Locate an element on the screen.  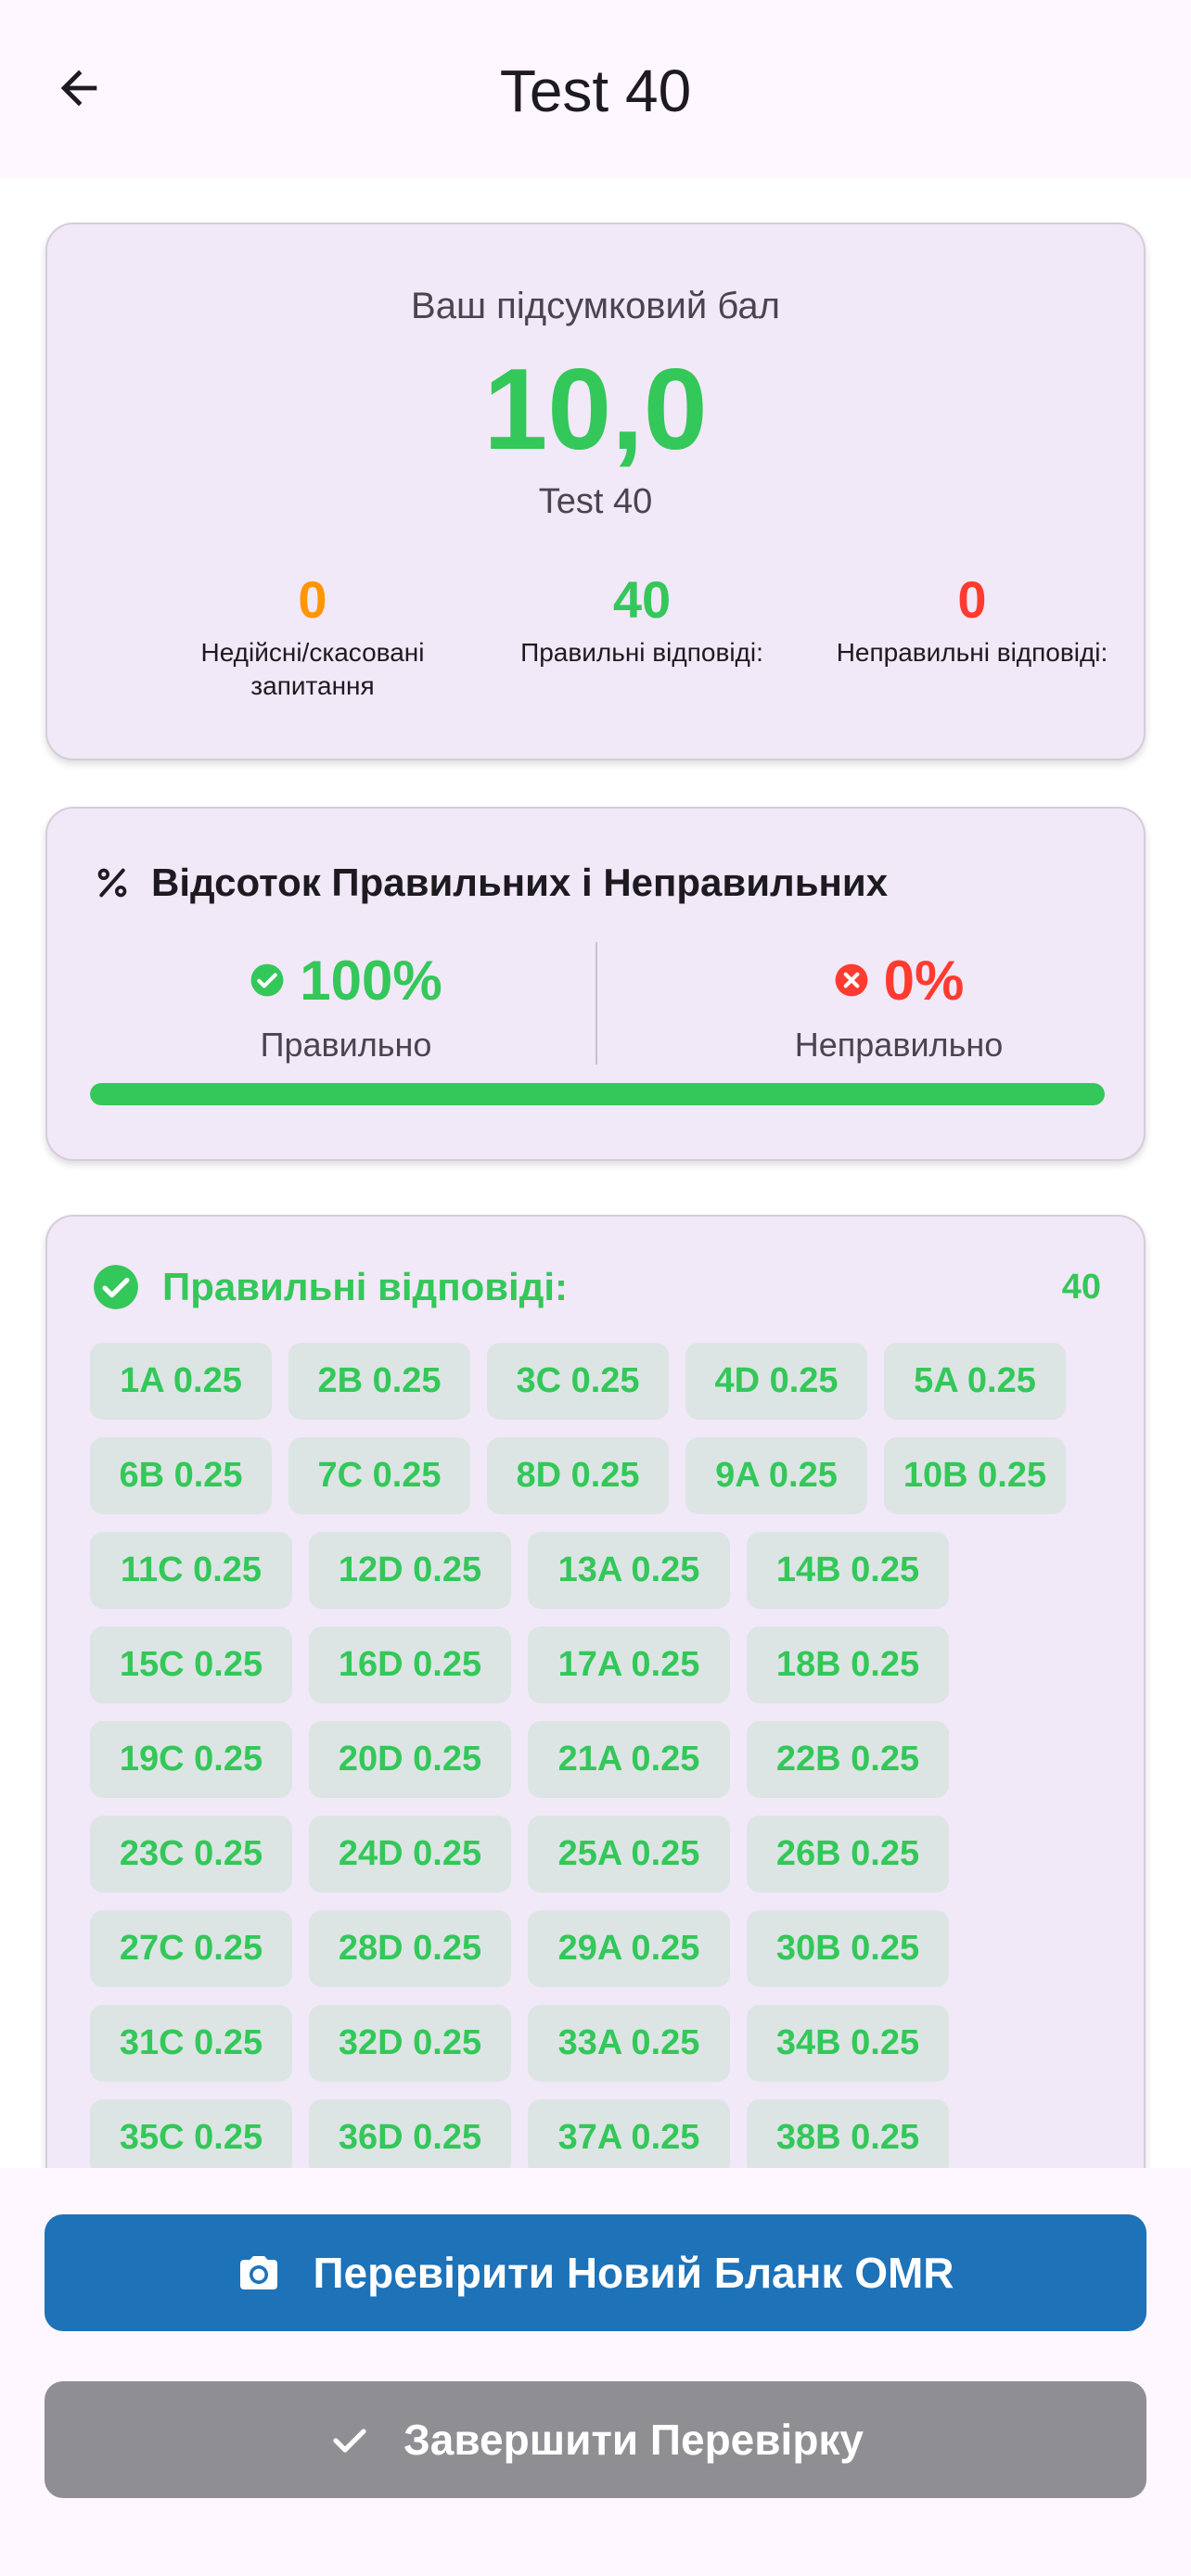
stat-correct: 40 Правильні відповіді: is located at coordinates (642, 618).